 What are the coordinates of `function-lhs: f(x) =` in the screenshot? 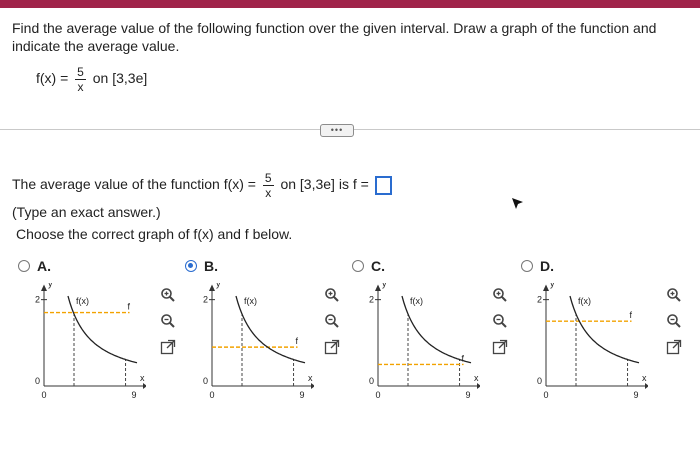 It's located at (52, 78).